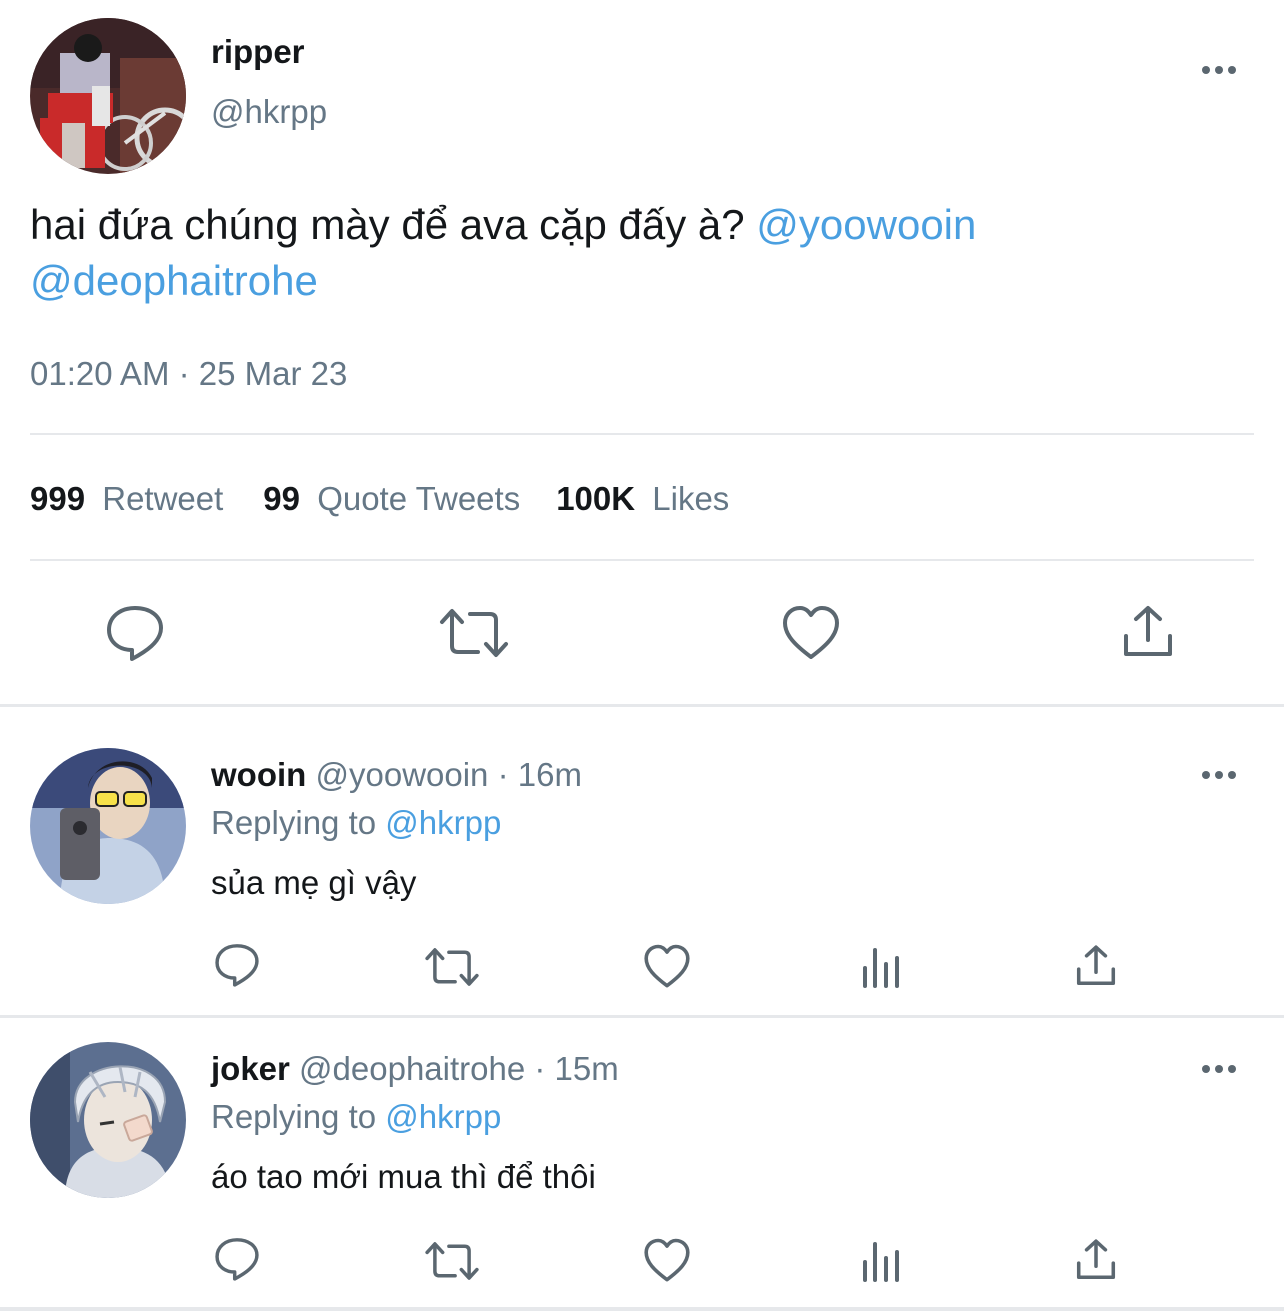 Image resolution: width=1284 pixels, height=1311 pixels. What do you see at coordinates (412, 1068) in the screenshot?
I see `reply-author-handle: @deophaitrohe` at bounding box center [412, 1068].